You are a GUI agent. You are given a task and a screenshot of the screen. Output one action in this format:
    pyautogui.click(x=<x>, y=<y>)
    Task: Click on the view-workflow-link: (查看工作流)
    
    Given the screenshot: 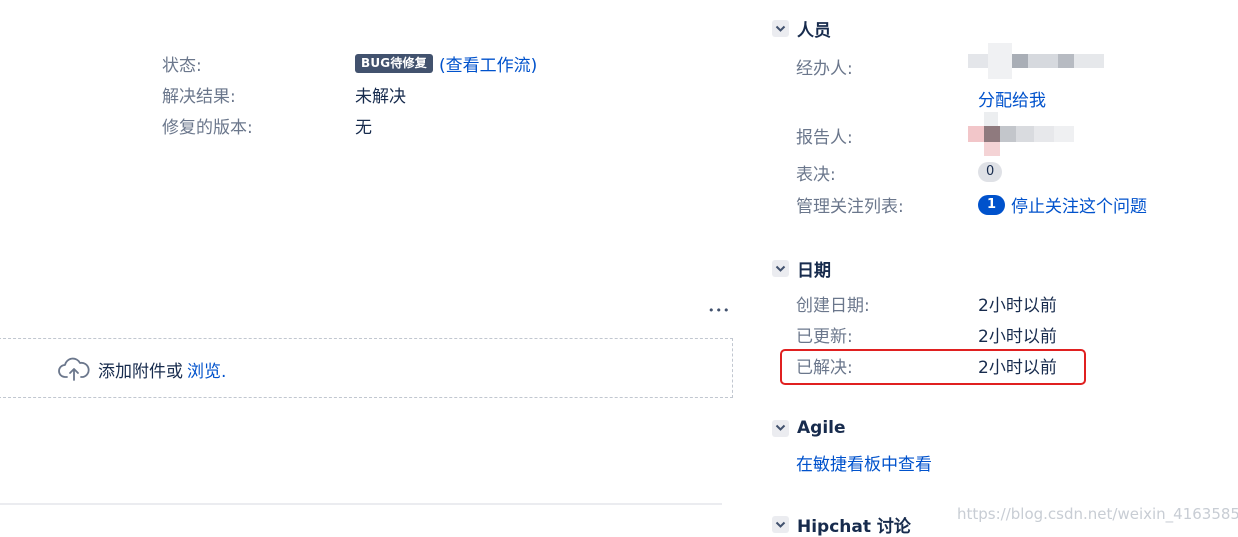 What is the action you would take?
    pyautogui.click(x=488, y=63)
    